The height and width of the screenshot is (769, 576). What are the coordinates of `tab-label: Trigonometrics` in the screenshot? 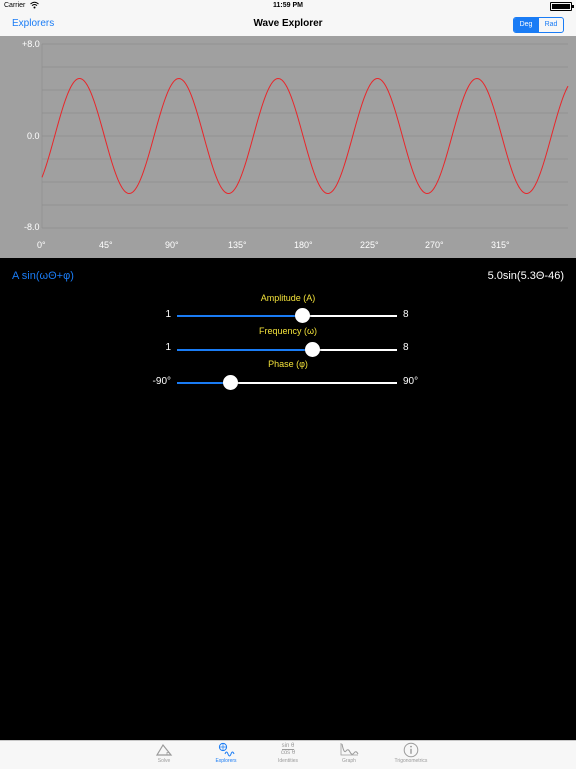 It's located at (411, 761).